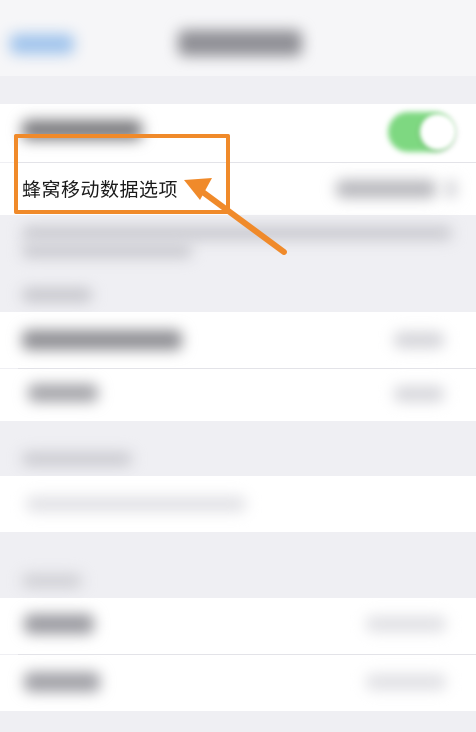 This screenshot has width=476, height=732. What do you see at coordinates (240, 43) in the screenshot?
I see `page-title` at bounding box center [240, 43].